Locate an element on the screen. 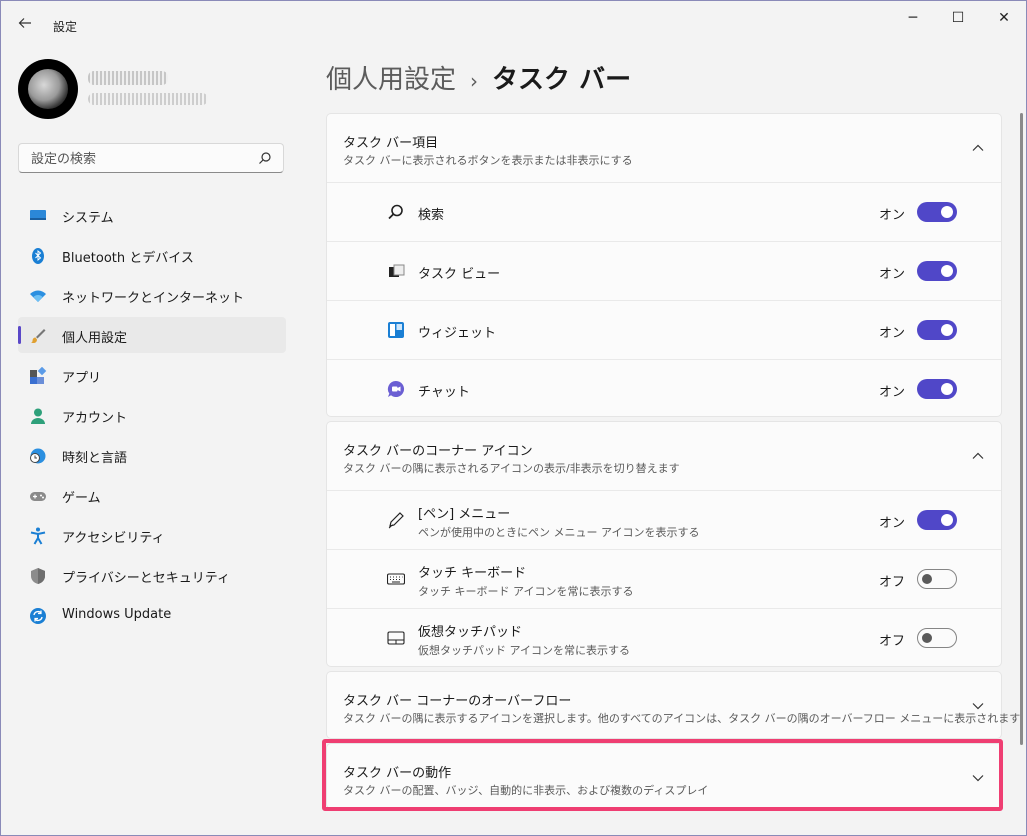  breadcrumb-parent: 個人用設定 is located at coordinates (391, 80).